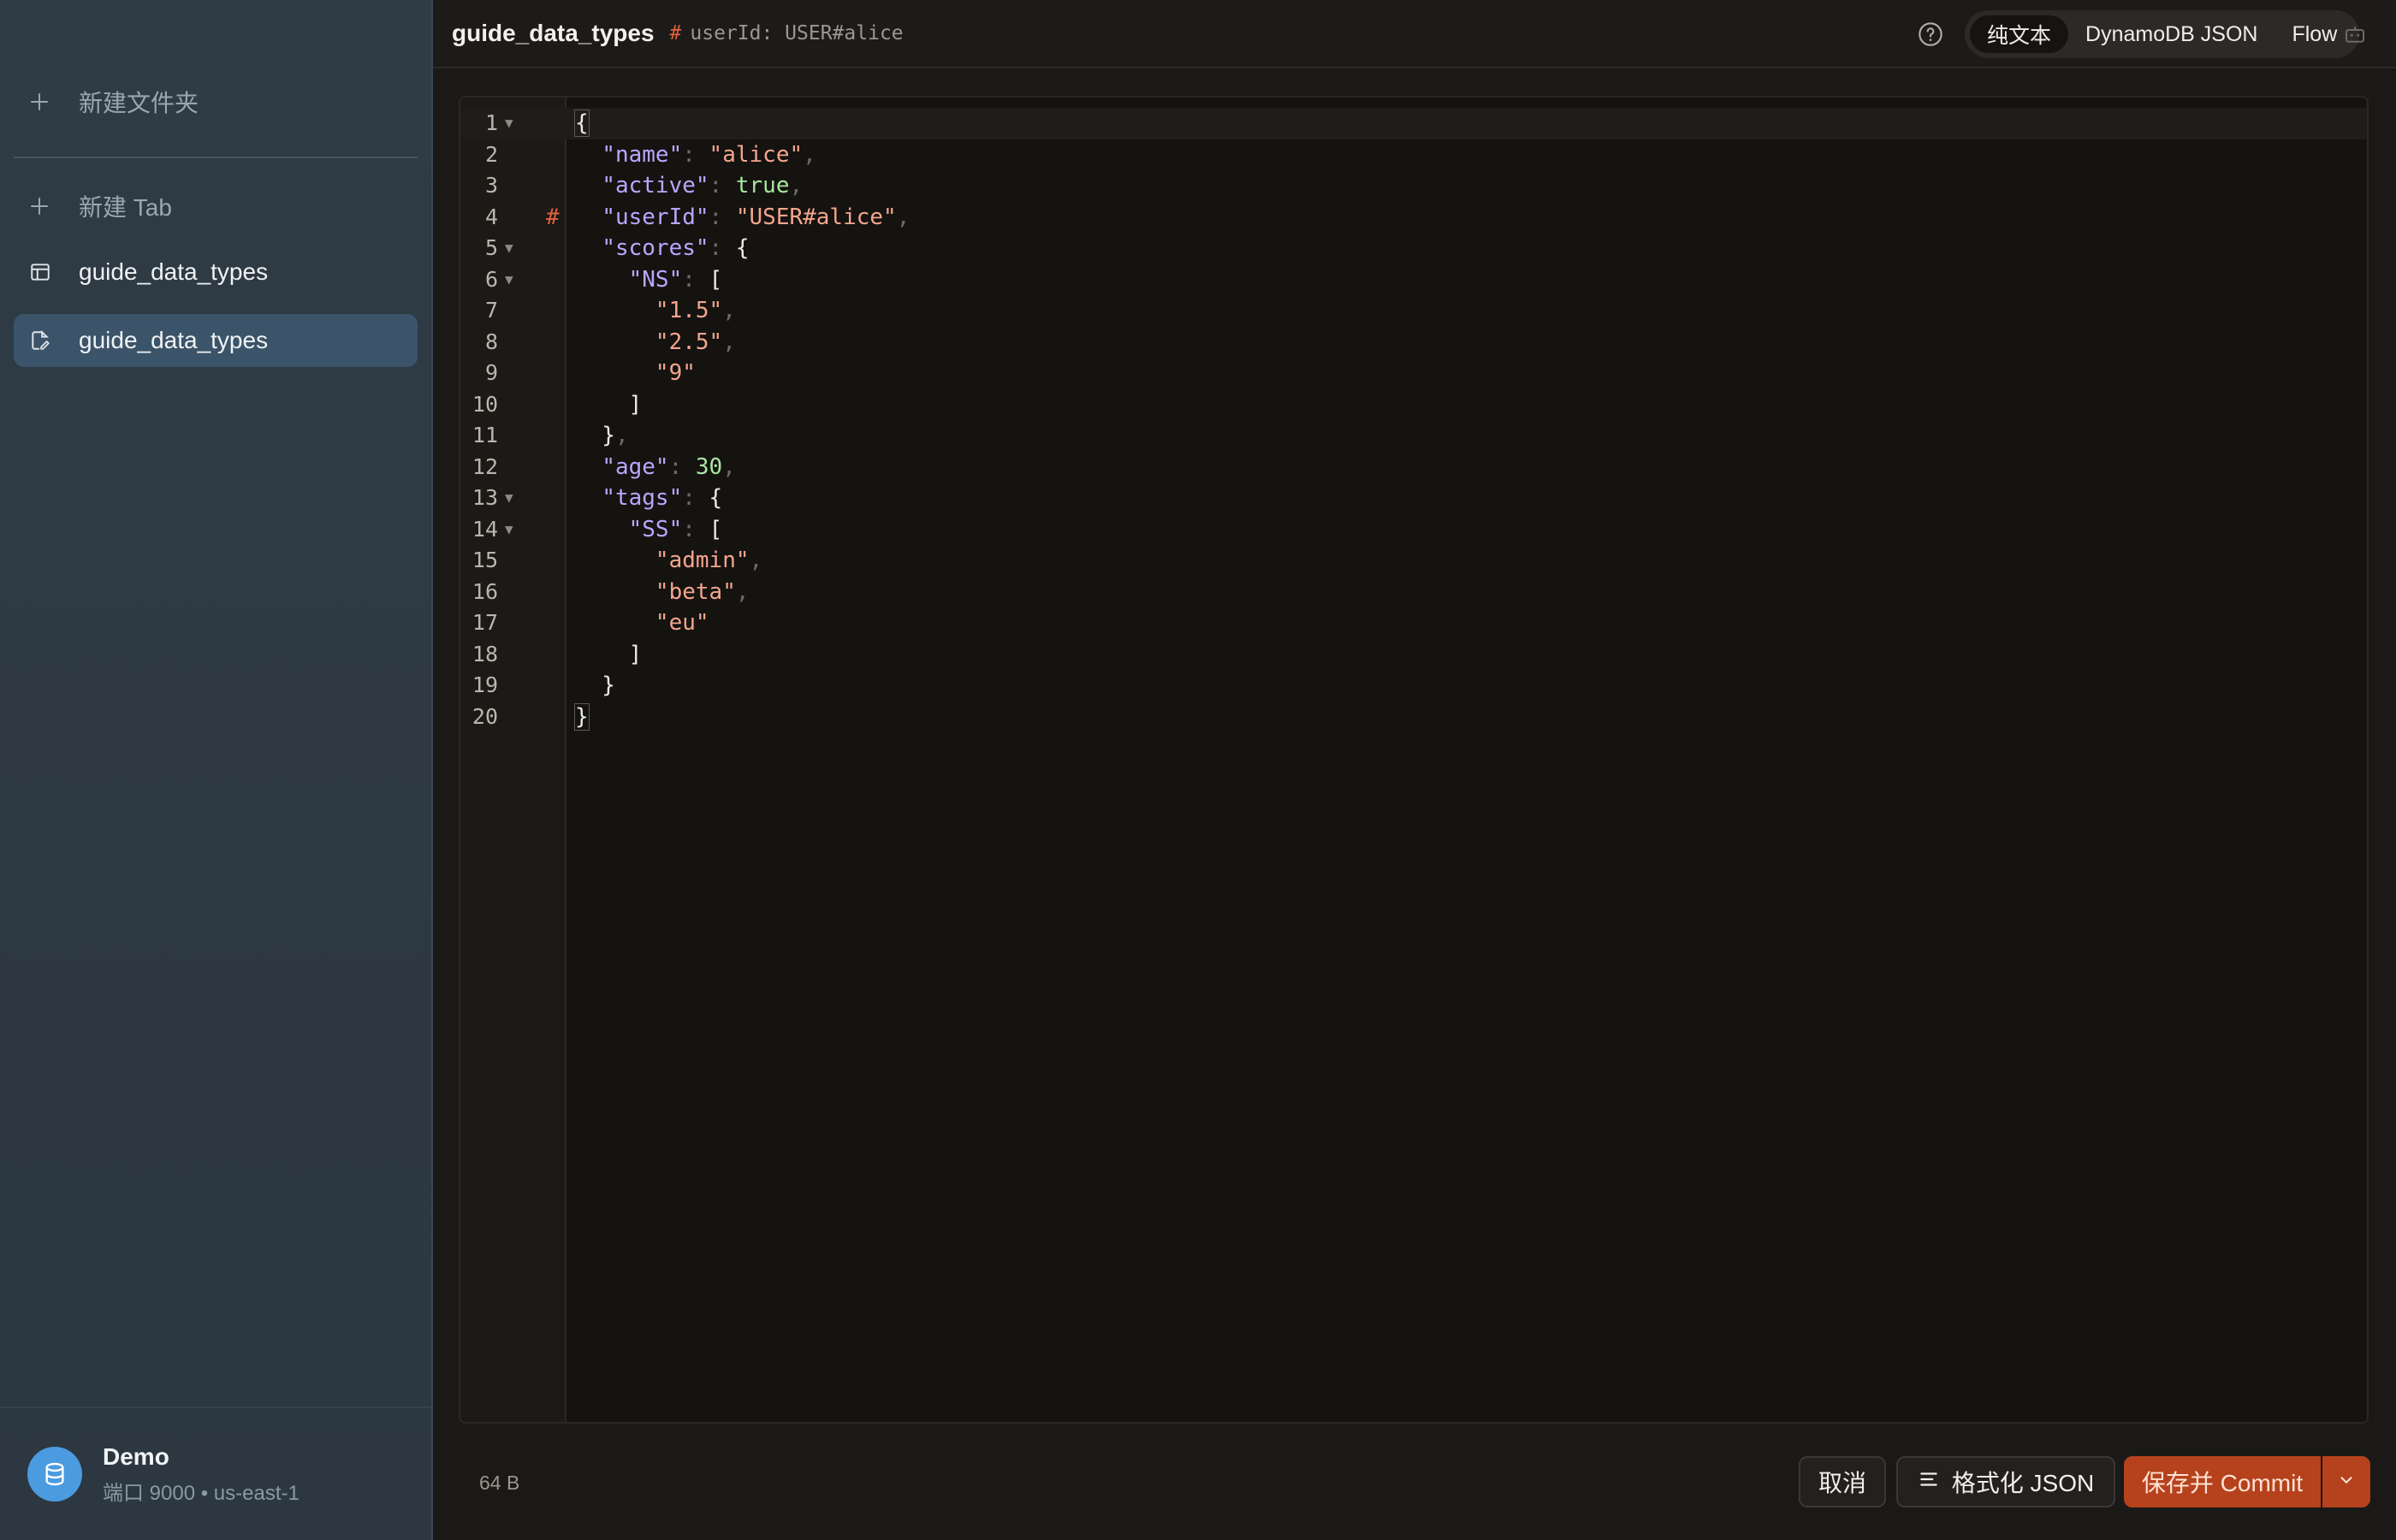 This screenshot has width=2396, height=1540. Describe the element at coordinates (499, 1483) in the screenshot. I see `document-size: 64 B` at that location.